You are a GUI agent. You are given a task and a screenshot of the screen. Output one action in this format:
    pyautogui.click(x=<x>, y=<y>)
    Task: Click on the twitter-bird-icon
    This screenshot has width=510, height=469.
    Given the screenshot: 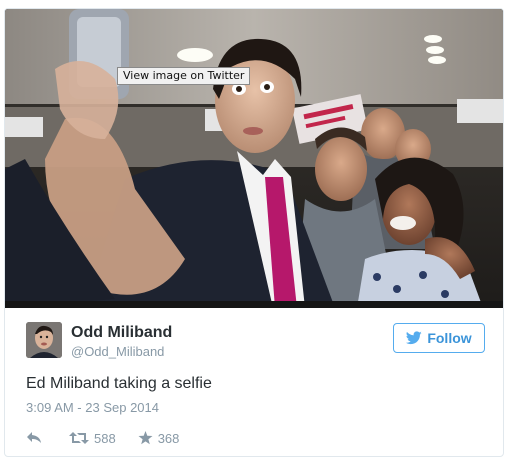 What is the action you would take?
    pyautogui.click(x=414, y=338)
    